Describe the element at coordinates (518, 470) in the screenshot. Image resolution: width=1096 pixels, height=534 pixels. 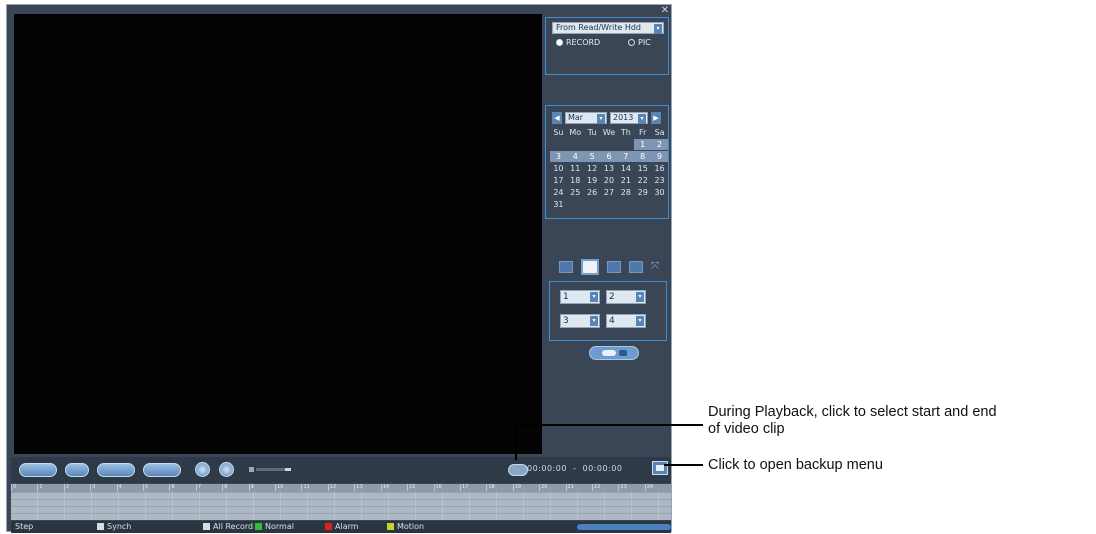
I see `clip-button` at that location.